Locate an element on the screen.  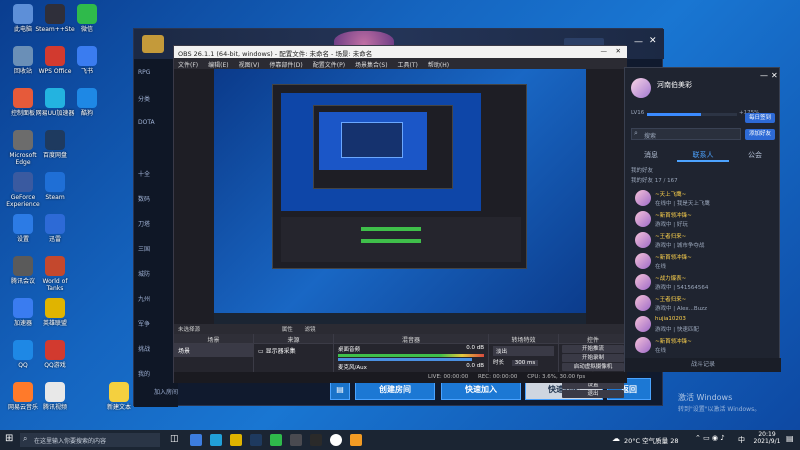
chat-tab: 公会 is located at coordinates (755, 155).